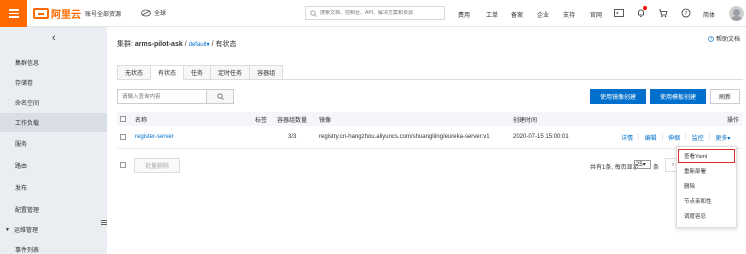 Image resolution: width=746 pixels, height=254 pixels. Describe the element at coordinates (53, 122) in the screenshot. I see `sidebar-item-workloads: 工作负载` at that location.